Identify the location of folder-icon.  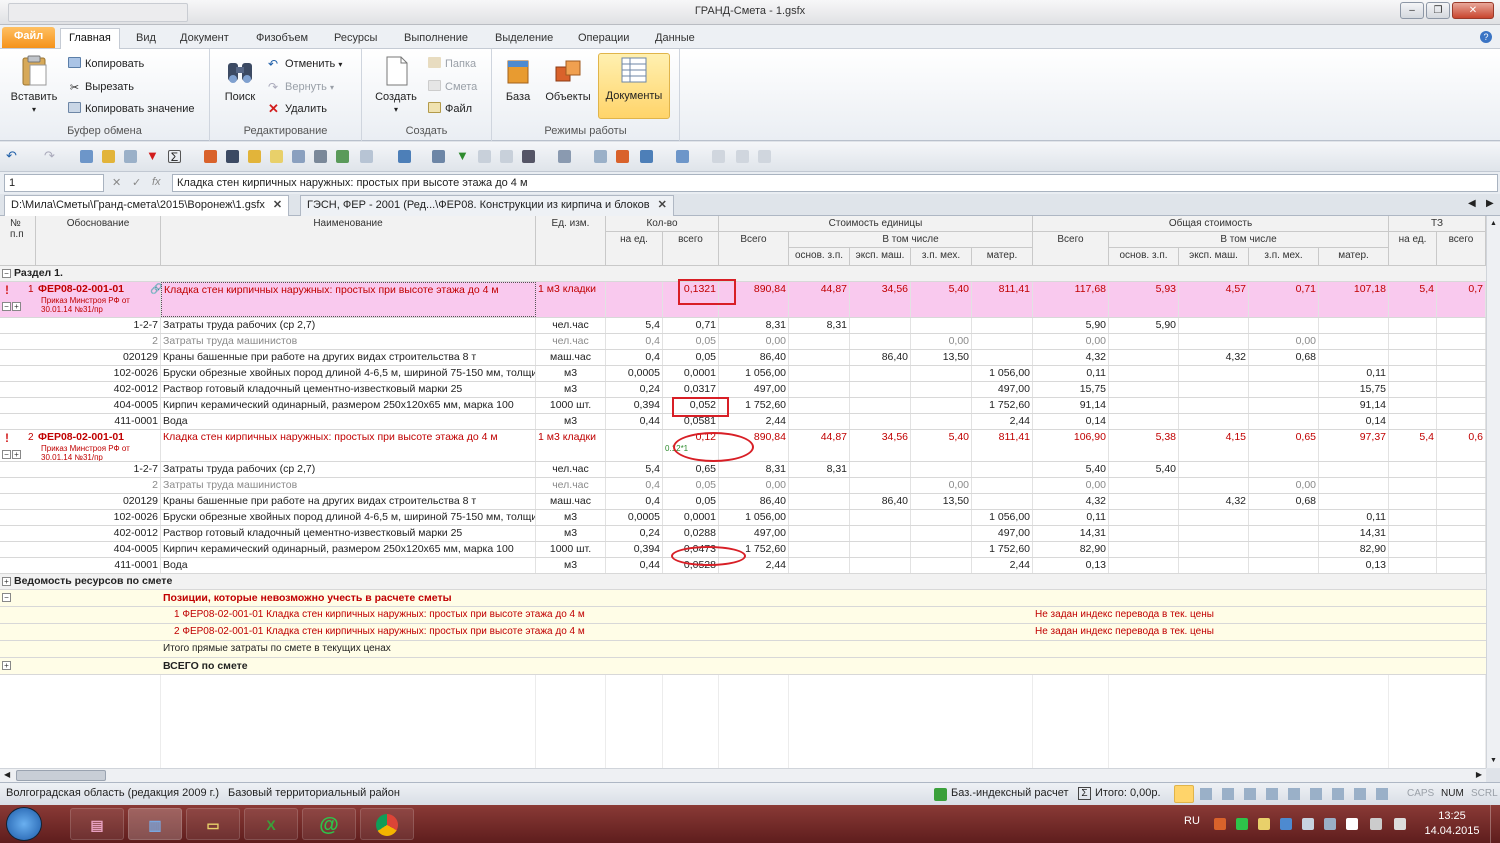
(276, 156).